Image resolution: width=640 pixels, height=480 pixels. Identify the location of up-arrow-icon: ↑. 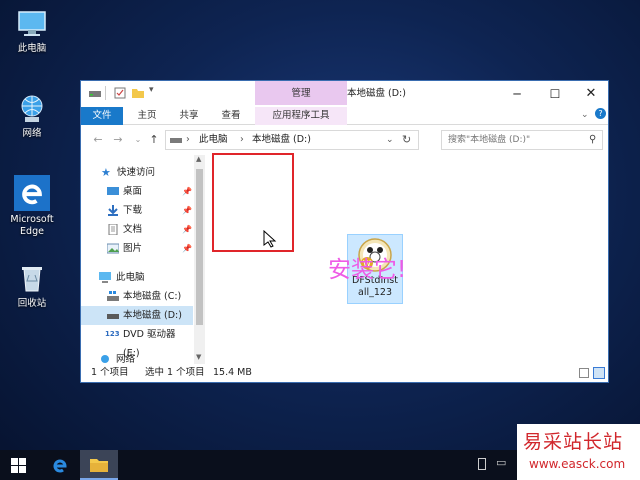
(154, 140).